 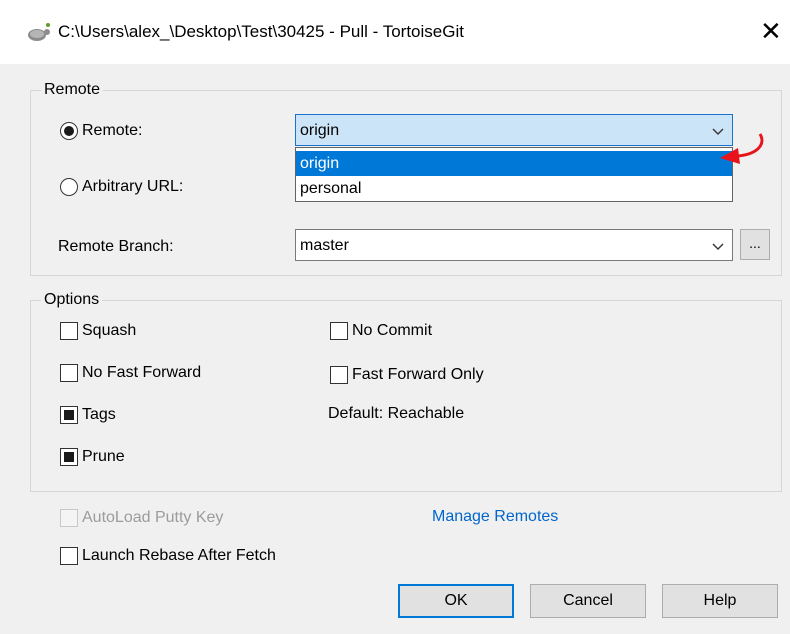 What do you see at coordinates (69, 331) in the screenshot?
I see `squash-checkbox` at bounding box center [69, 331].